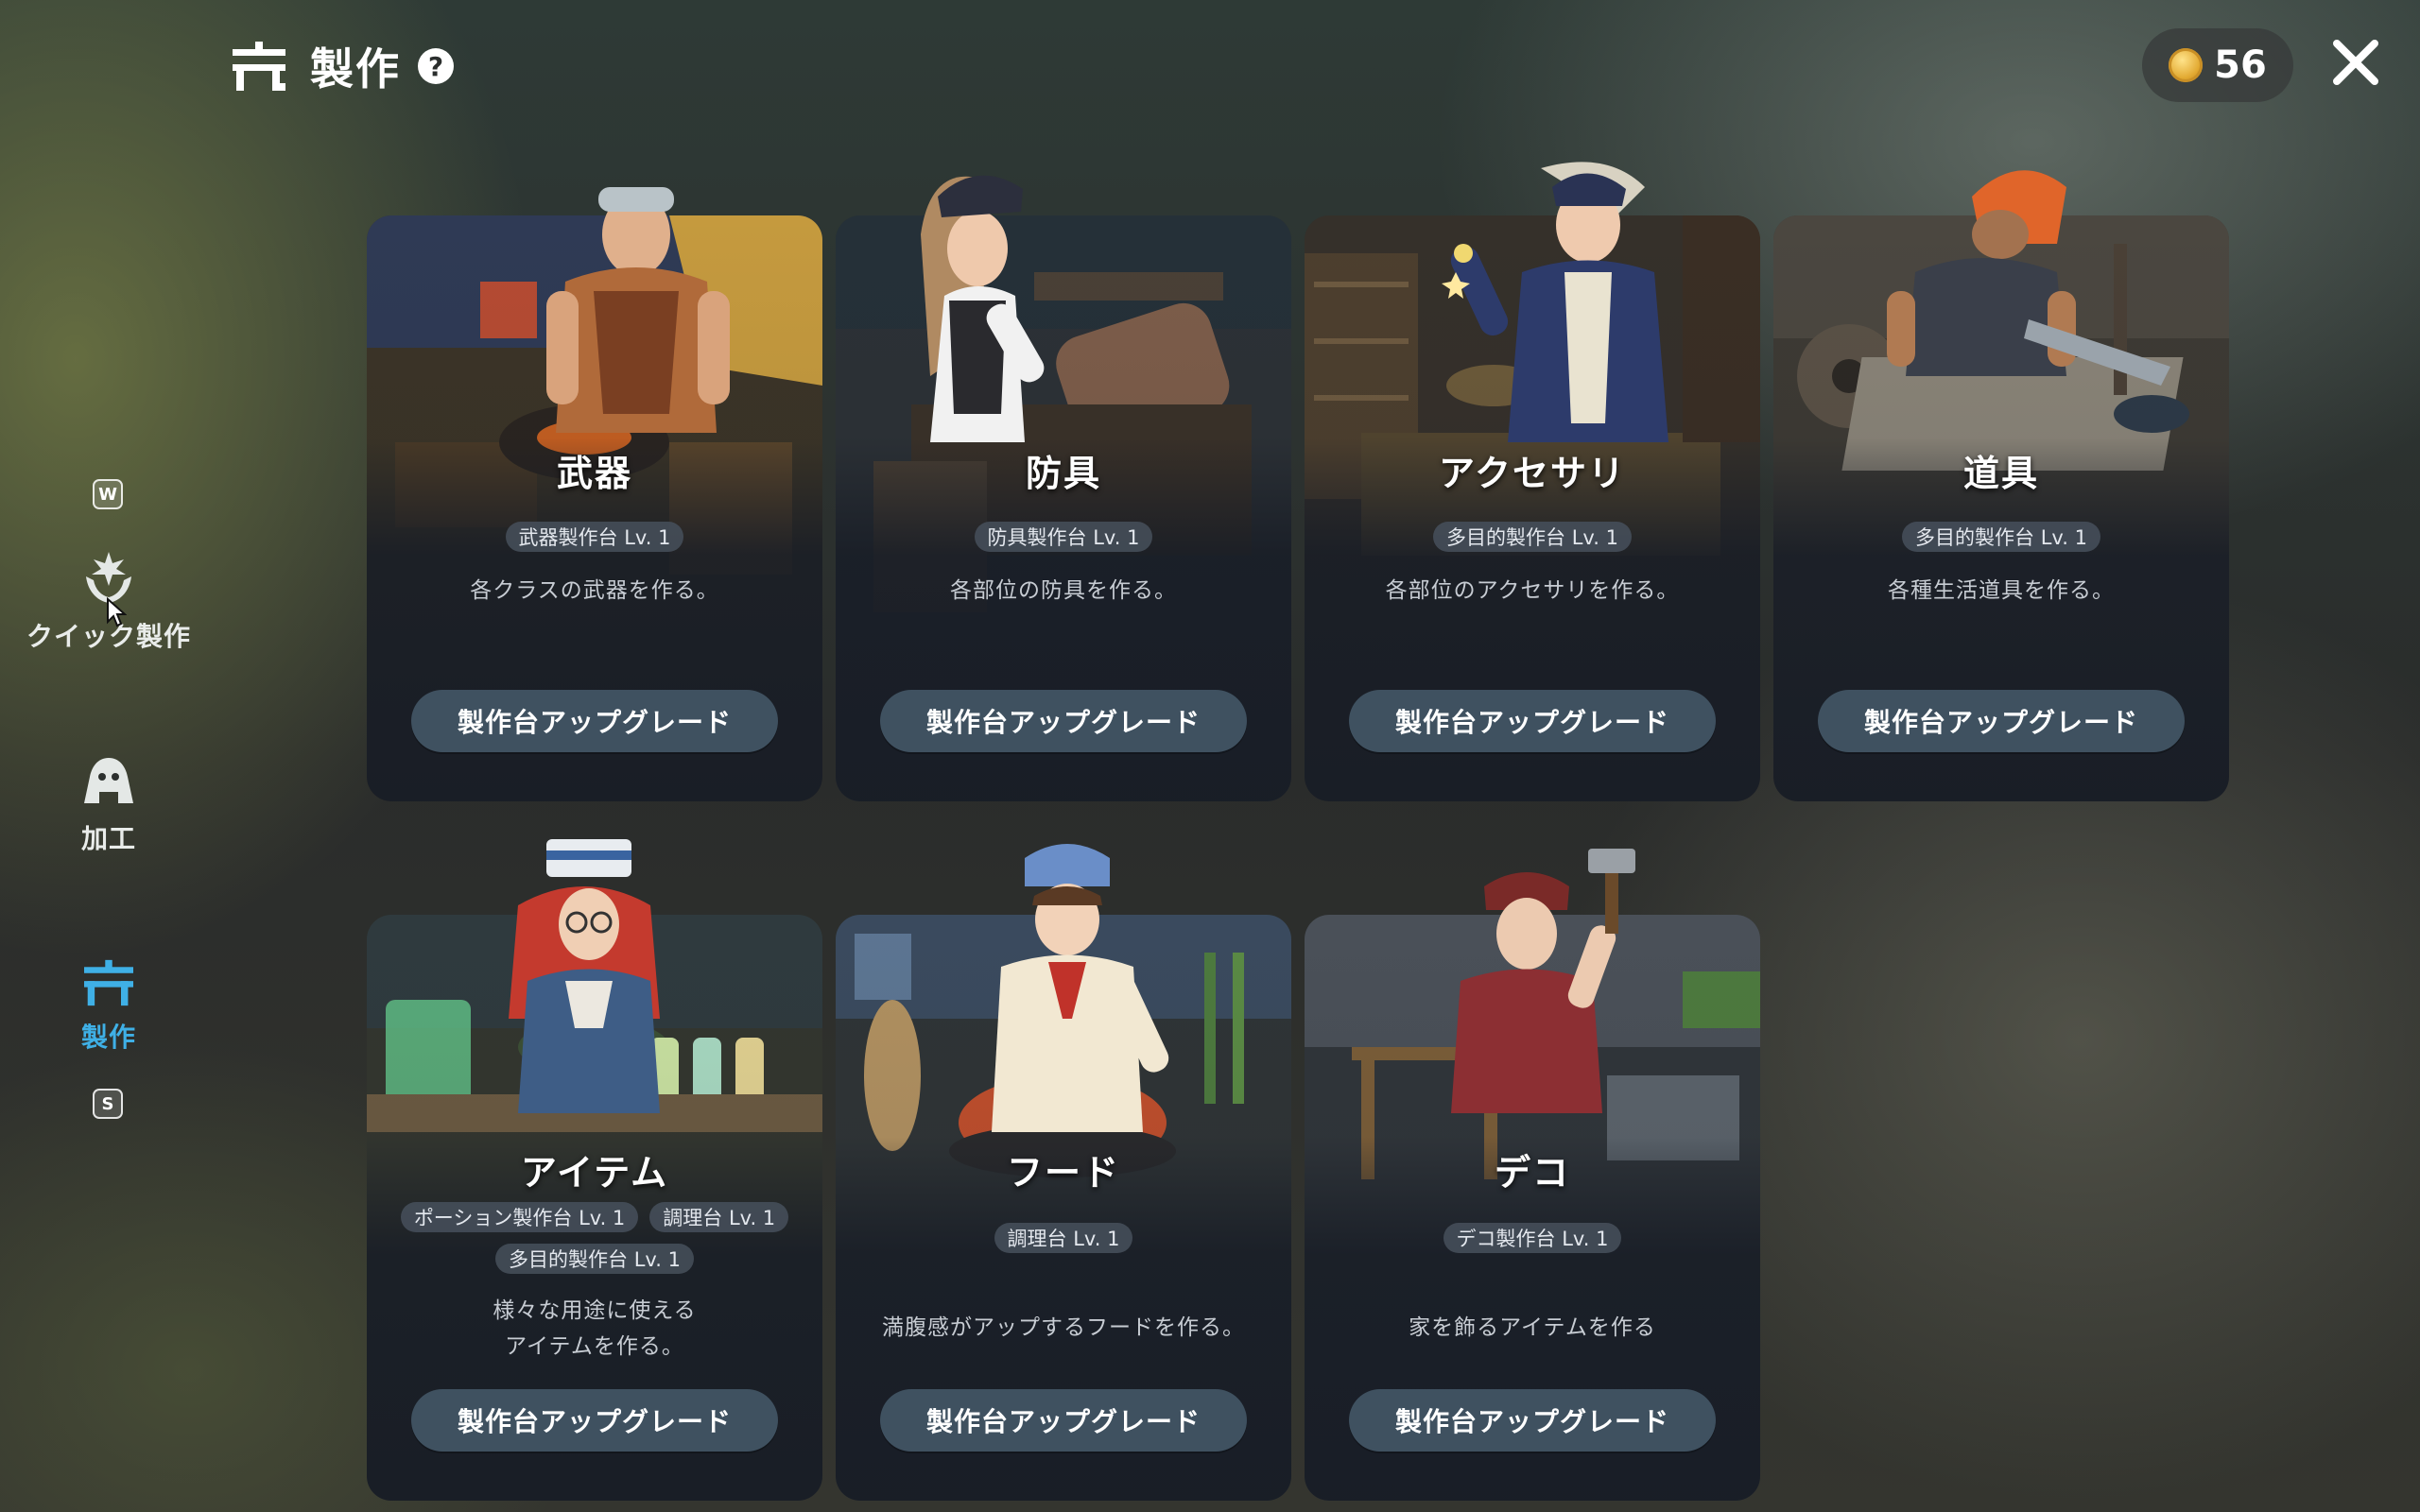 The width and height of the screenshot is (2420, 1512). Describe the element at coordinates (1532, 1327) in the screenshot. I see `card-description: 家を飾るアイテムを作る` at that location.